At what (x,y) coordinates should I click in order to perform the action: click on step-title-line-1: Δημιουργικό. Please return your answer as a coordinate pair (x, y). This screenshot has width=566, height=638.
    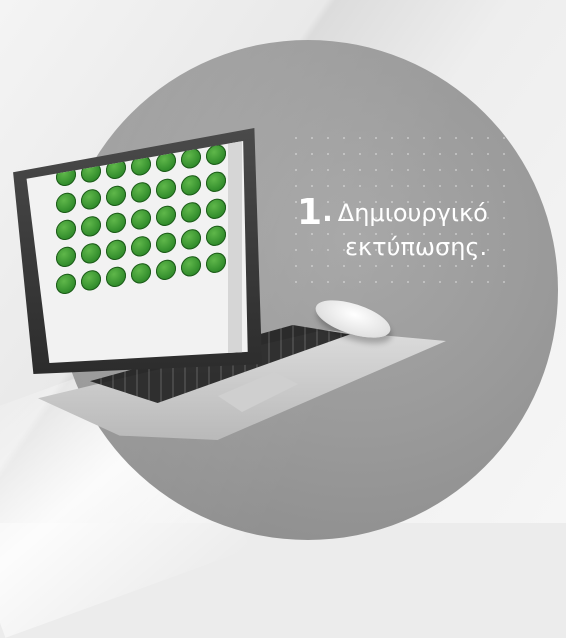
    Looking at the image, I should click on (412, 213).